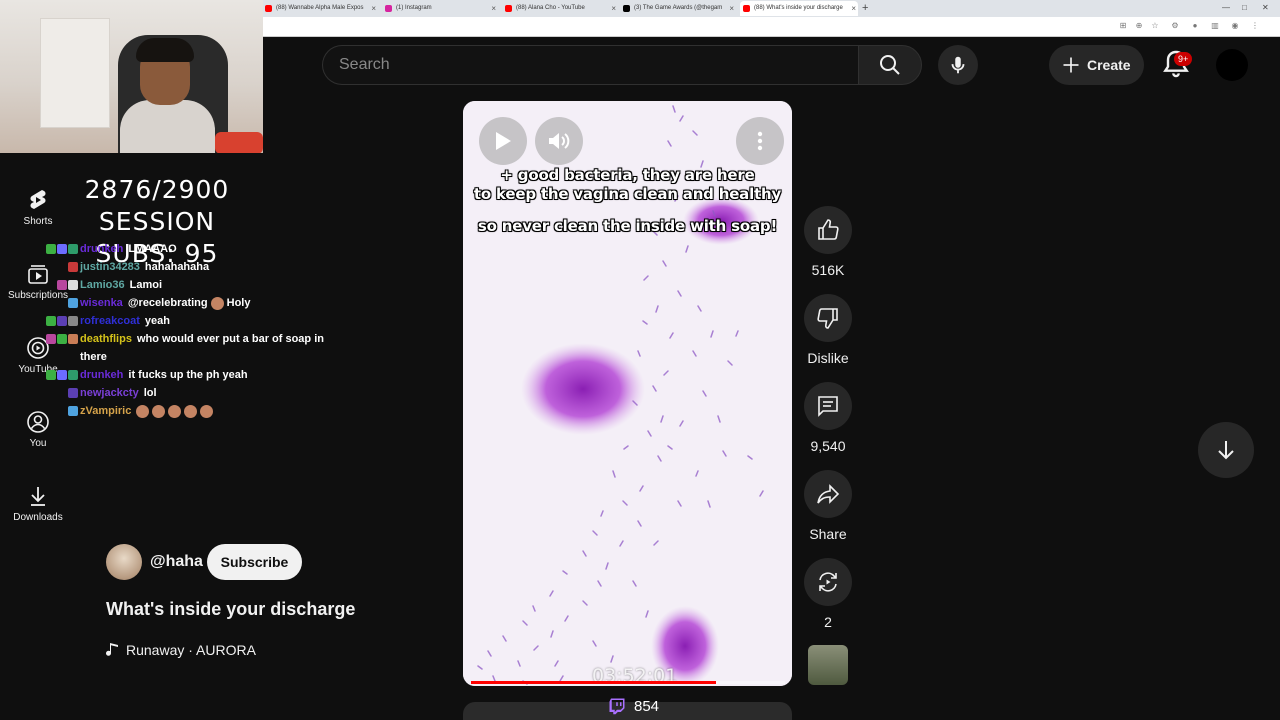  What do you see at coordinates (828, 582) in the screenshot?
I see `remix-button` at bounding box center [828, 582].